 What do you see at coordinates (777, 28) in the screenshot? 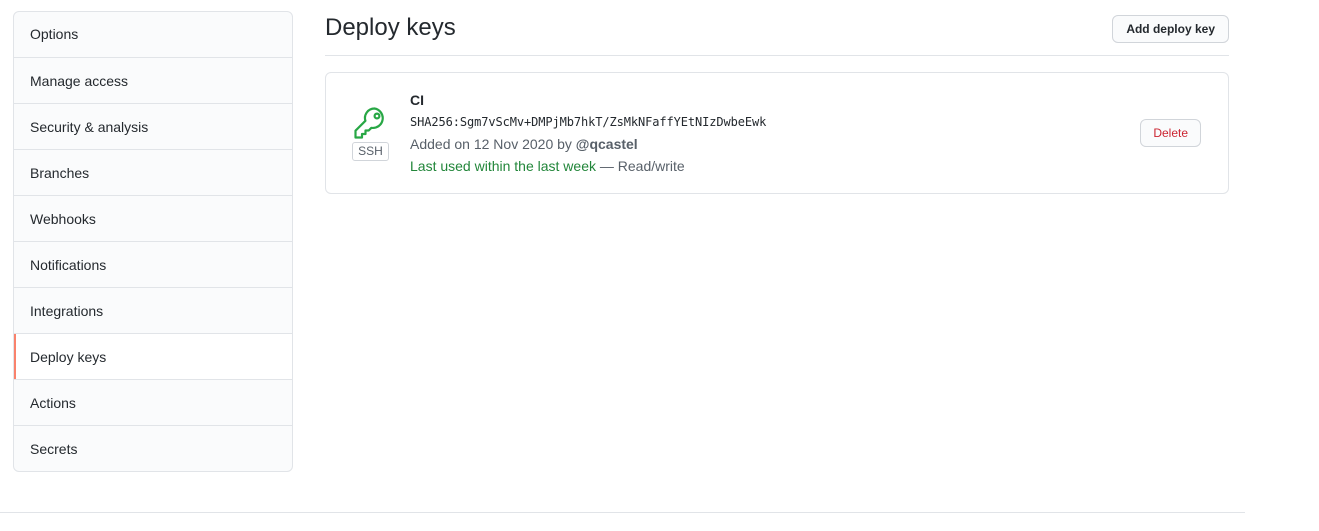
I see `page-header: Deploy keys Add deploy key` at bounding box center [777, 28].